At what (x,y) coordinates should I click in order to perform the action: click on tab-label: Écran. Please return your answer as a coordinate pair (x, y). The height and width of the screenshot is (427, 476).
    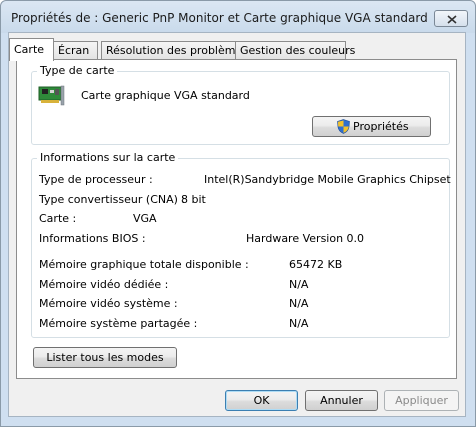
    Looking at the image, I should click on (74, 50).